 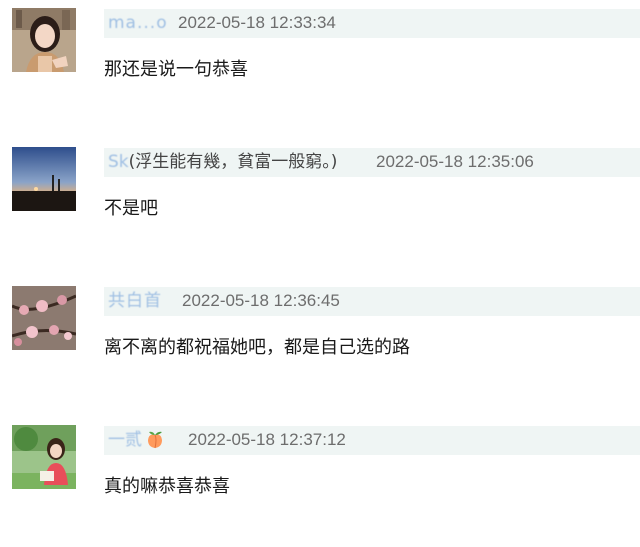 I want to click on woman-portrait-icon, so click(x=44, y=40).